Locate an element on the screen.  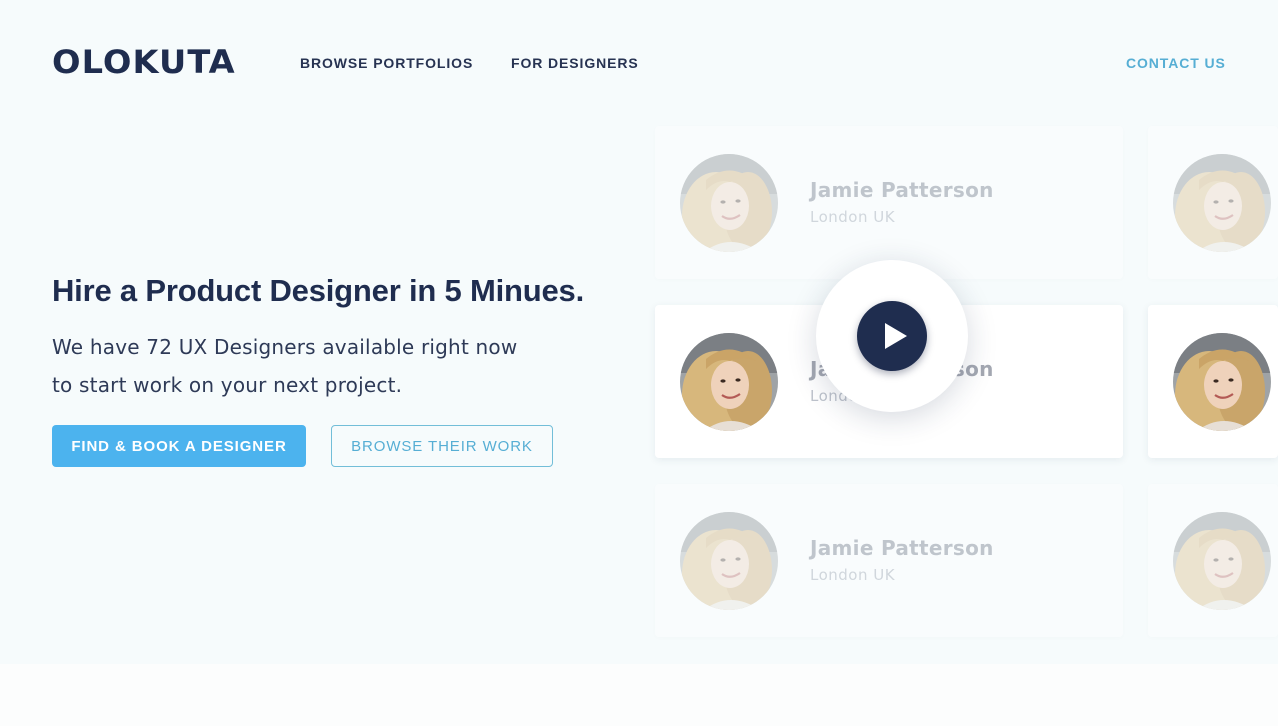
browse-their-work-button: BROWSE THEIR WORK is located at coordinates (442, 446).